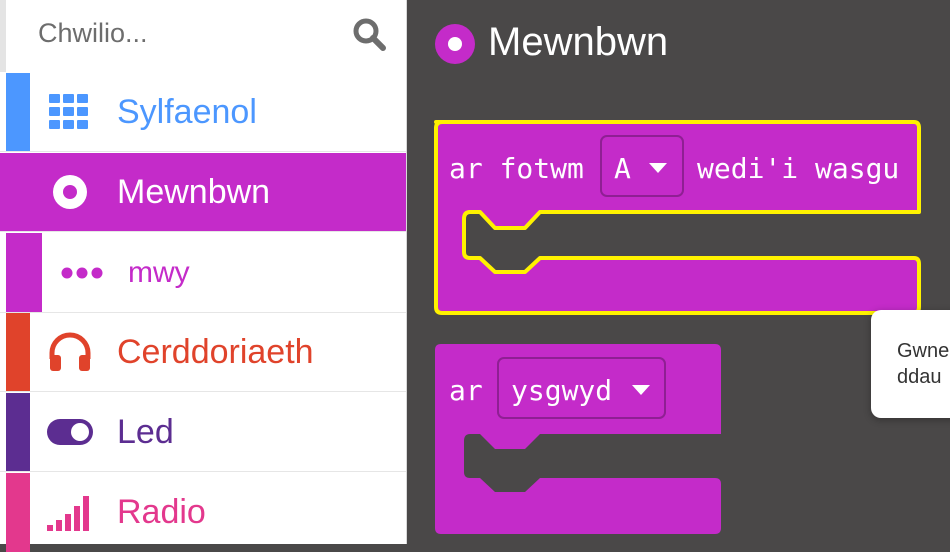 The width and height of the screenshot is (950, 552). I want to click on tooltip-line: ddau, so click(919, 377).